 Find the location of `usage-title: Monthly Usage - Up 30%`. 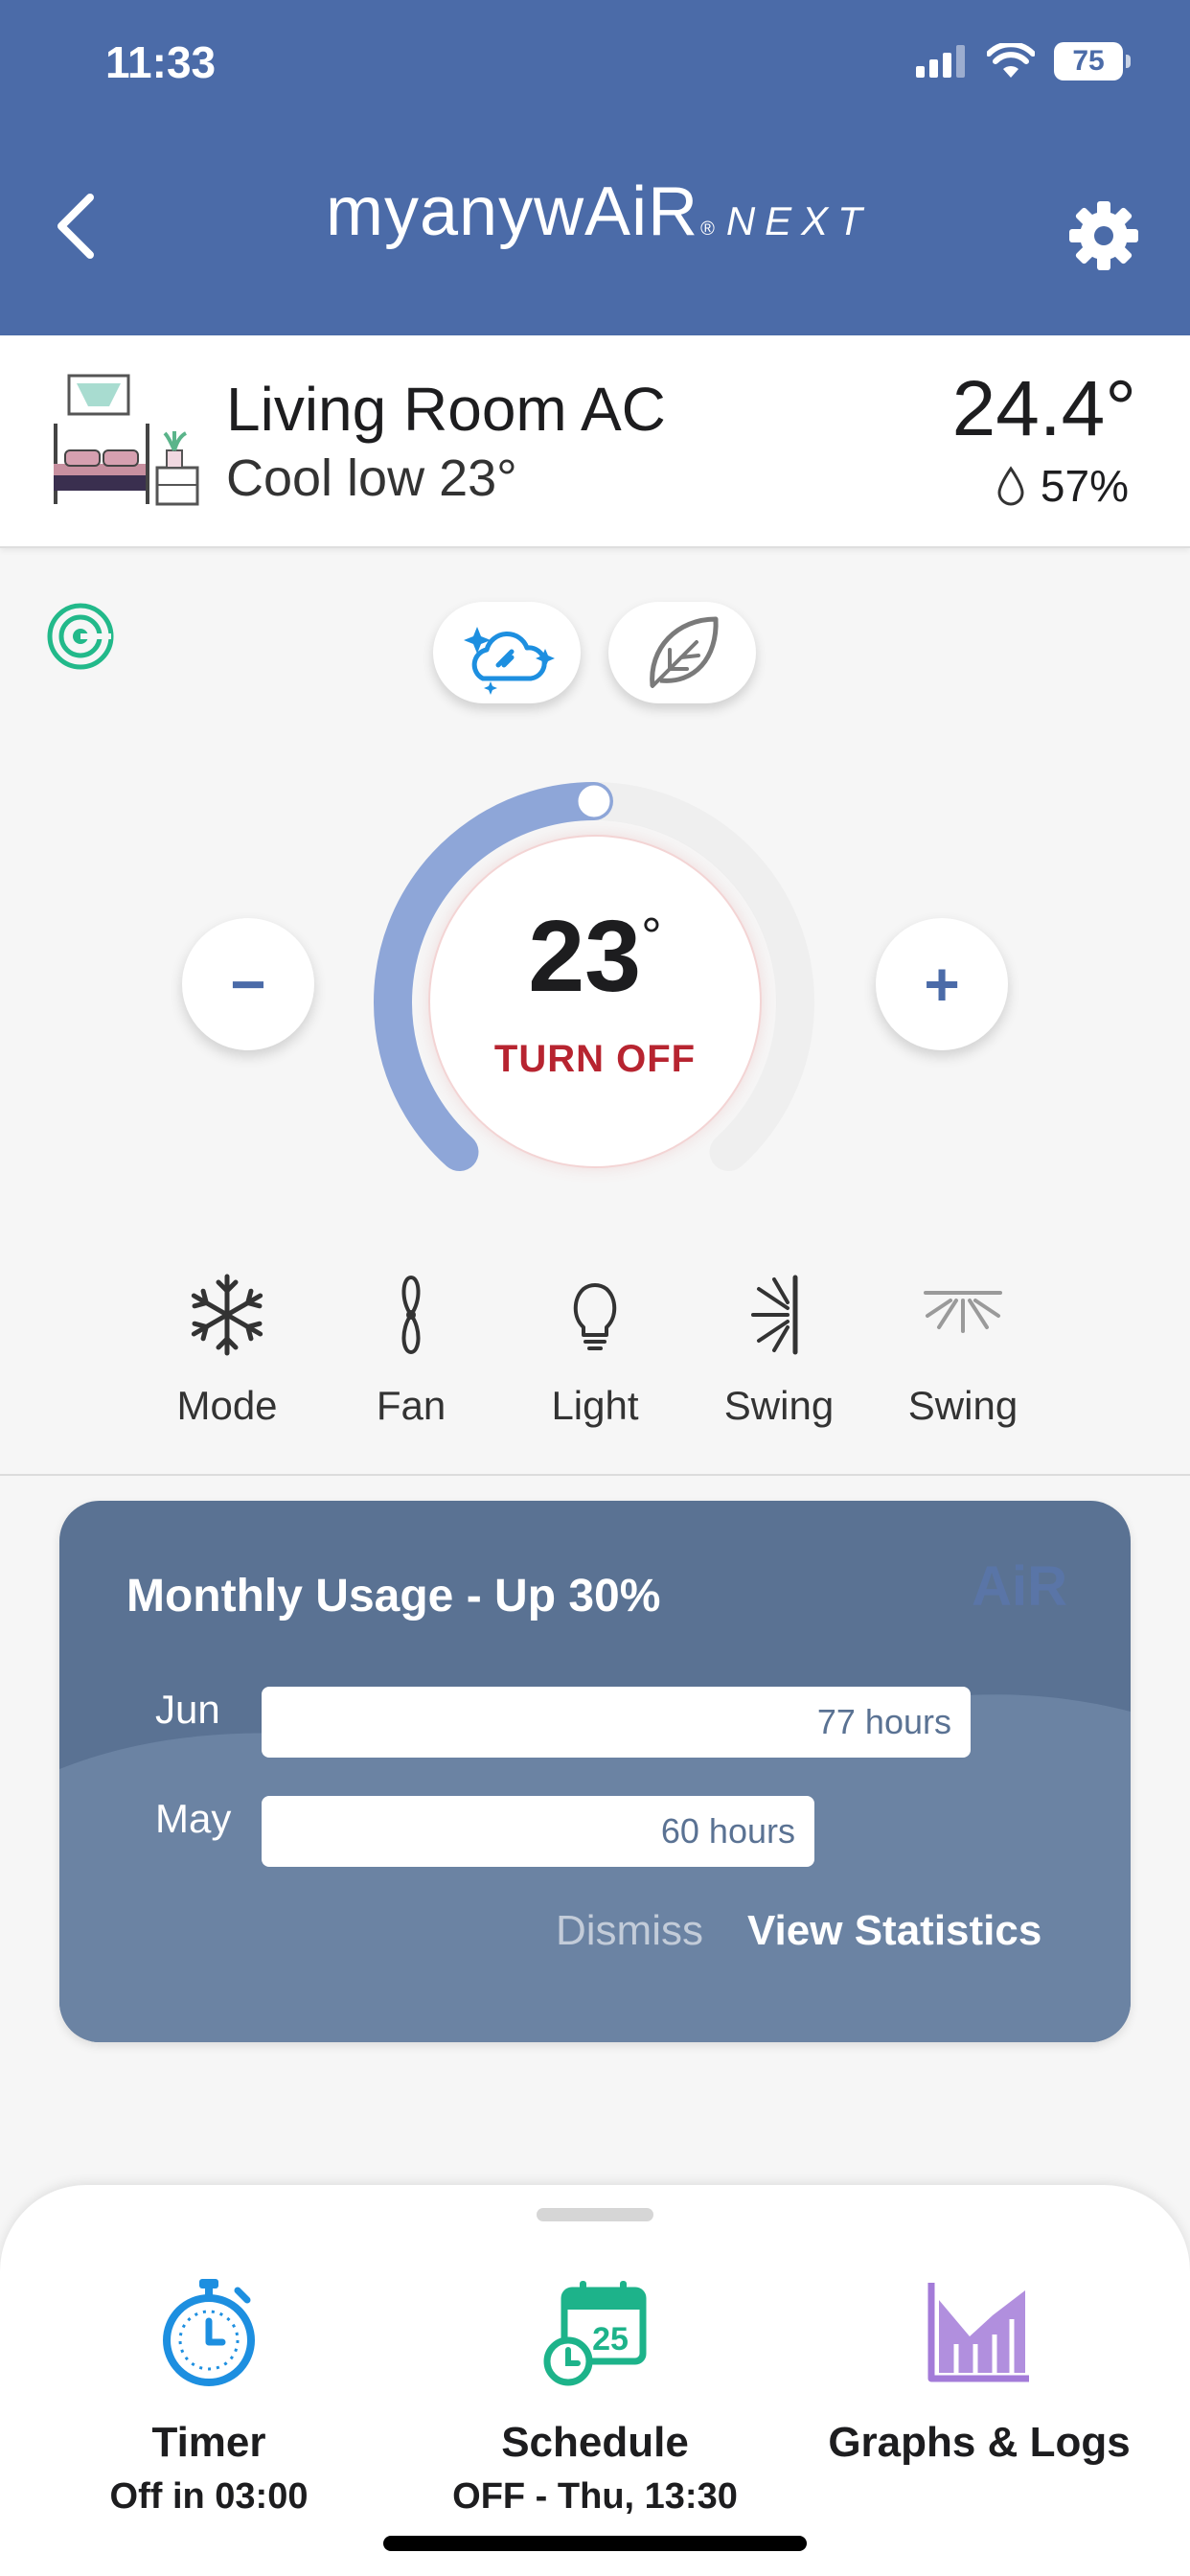

usage-title: Monthly Usage - Up 30% is located at coordinates (394, 1596).